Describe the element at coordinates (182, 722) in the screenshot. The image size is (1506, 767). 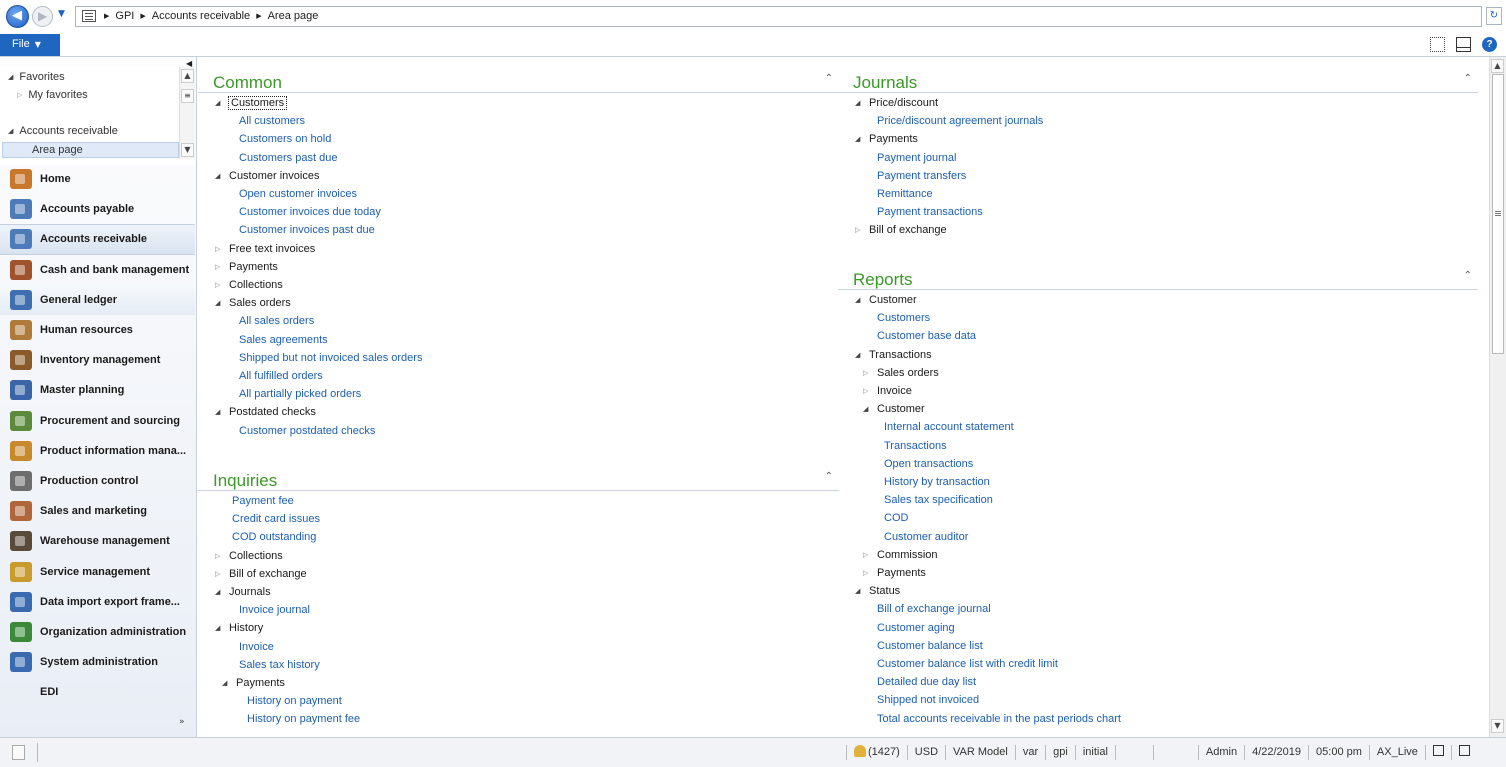
I see `more-modules-icon: »` at that location.